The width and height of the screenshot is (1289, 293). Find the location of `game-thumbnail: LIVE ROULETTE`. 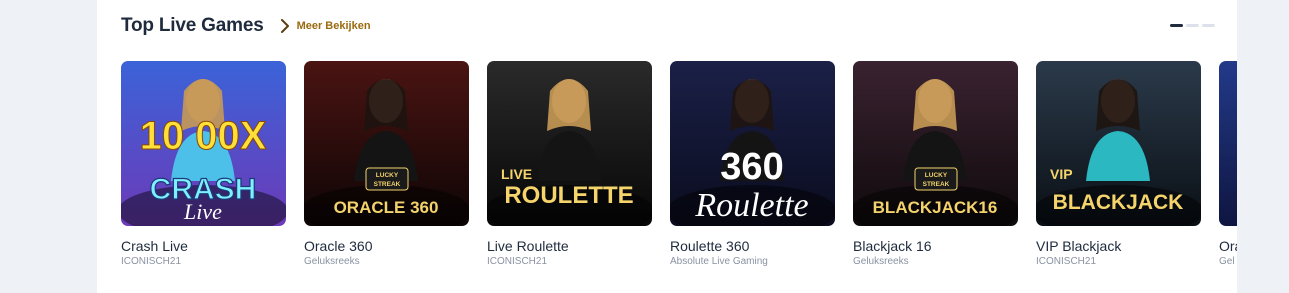

game-thumbnail: LIVE ROULETTE is located at coordinates (569, 143).